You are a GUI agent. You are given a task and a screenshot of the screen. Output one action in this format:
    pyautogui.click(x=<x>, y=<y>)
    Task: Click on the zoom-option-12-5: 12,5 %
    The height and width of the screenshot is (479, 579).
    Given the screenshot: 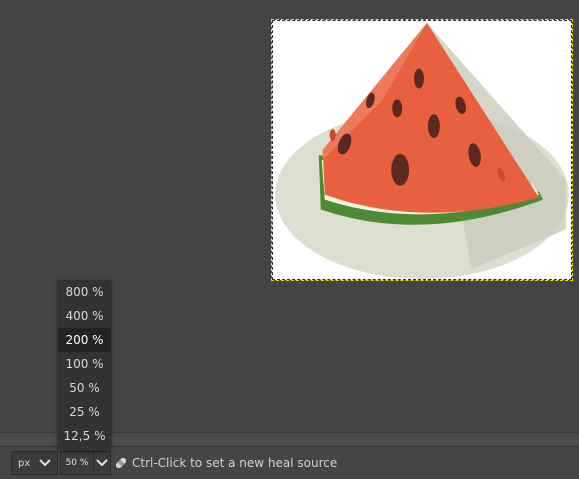 What is the action you would take?
    pyautogui.click(x=84, y=436)
    